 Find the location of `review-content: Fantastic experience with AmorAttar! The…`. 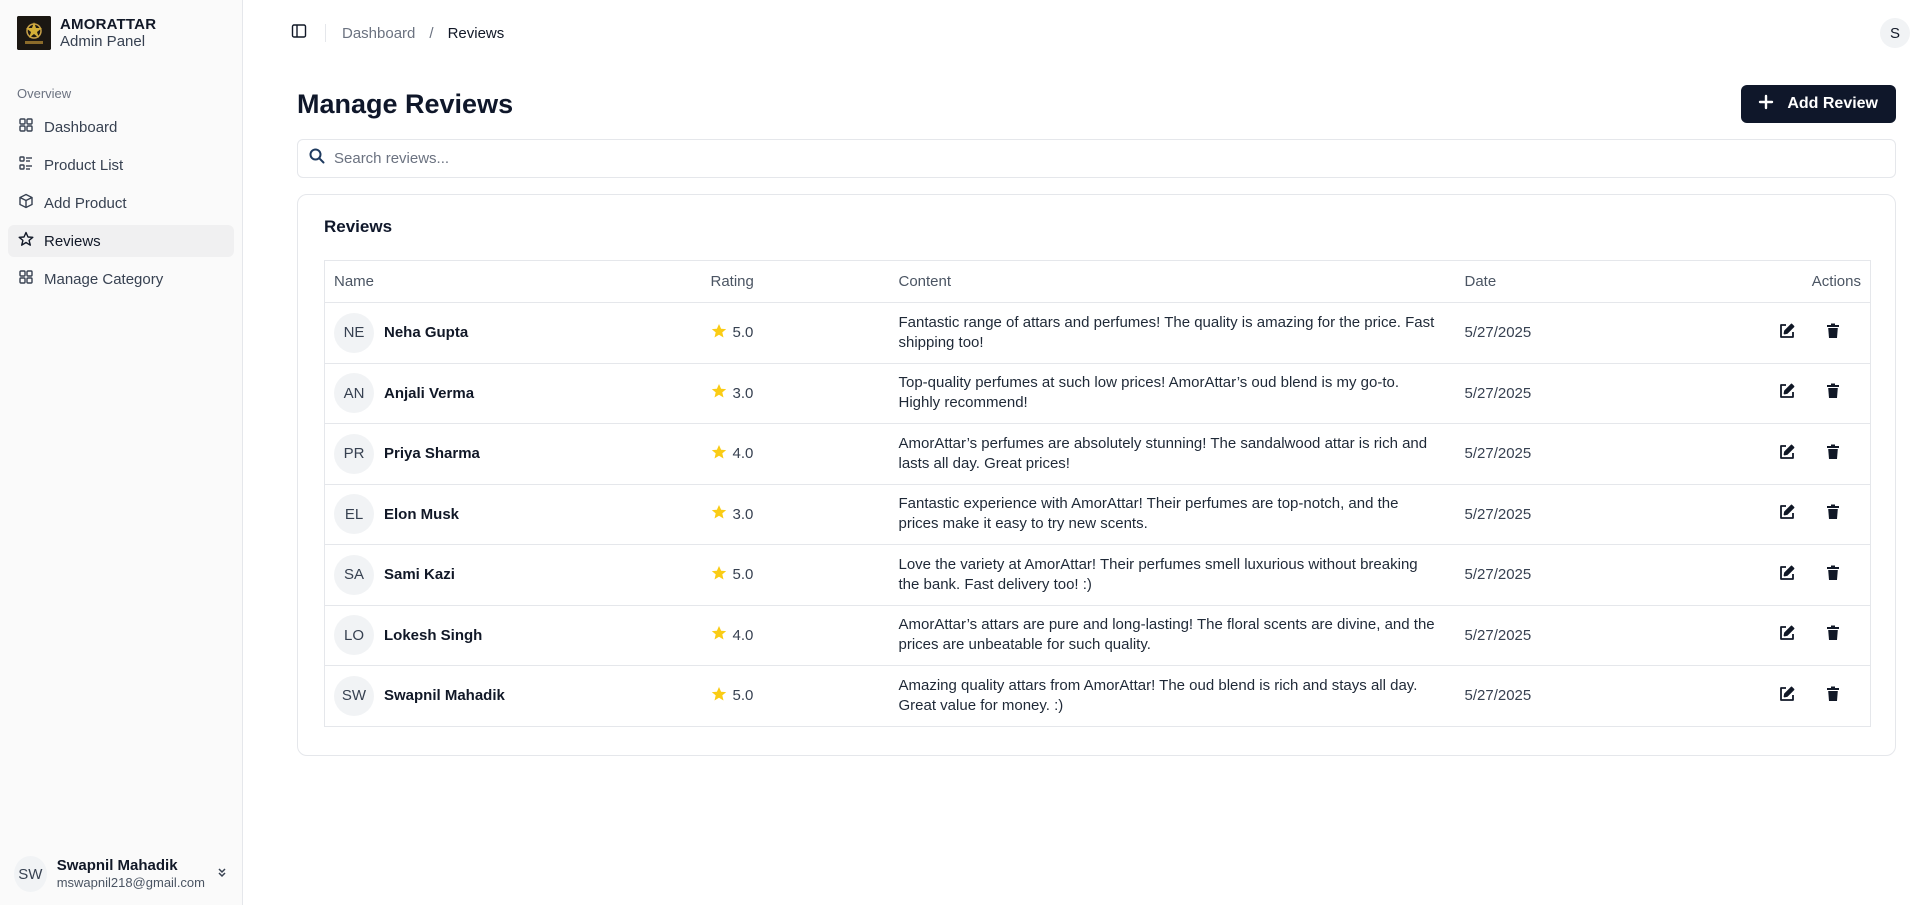

review-content: Fantastic experience with AmorAttar! The… is located at coordinates (1148, 514).